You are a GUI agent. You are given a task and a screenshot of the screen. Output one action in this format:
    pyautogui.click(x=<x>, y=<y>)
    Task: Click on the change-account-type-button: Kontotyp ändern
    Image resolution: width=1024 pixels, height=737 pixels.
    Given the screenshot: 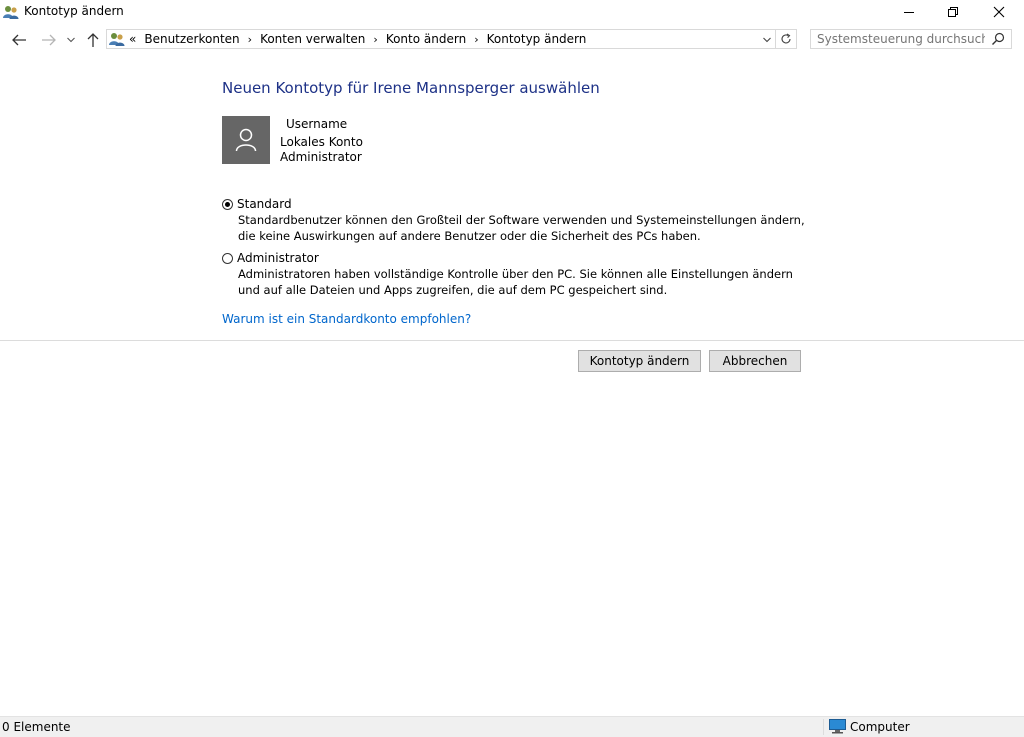 What is the action you would take?
    pyautogui.click(x=639, y=361)
    